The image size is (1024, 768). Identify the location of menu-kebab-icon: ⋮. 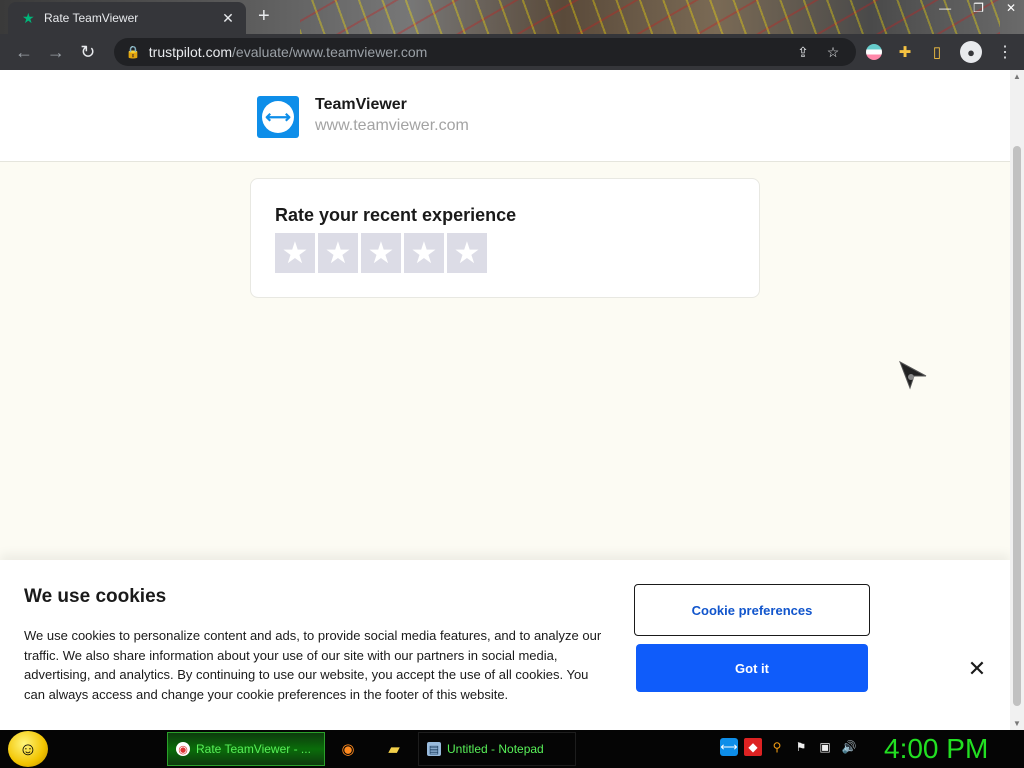
(1005, 52).